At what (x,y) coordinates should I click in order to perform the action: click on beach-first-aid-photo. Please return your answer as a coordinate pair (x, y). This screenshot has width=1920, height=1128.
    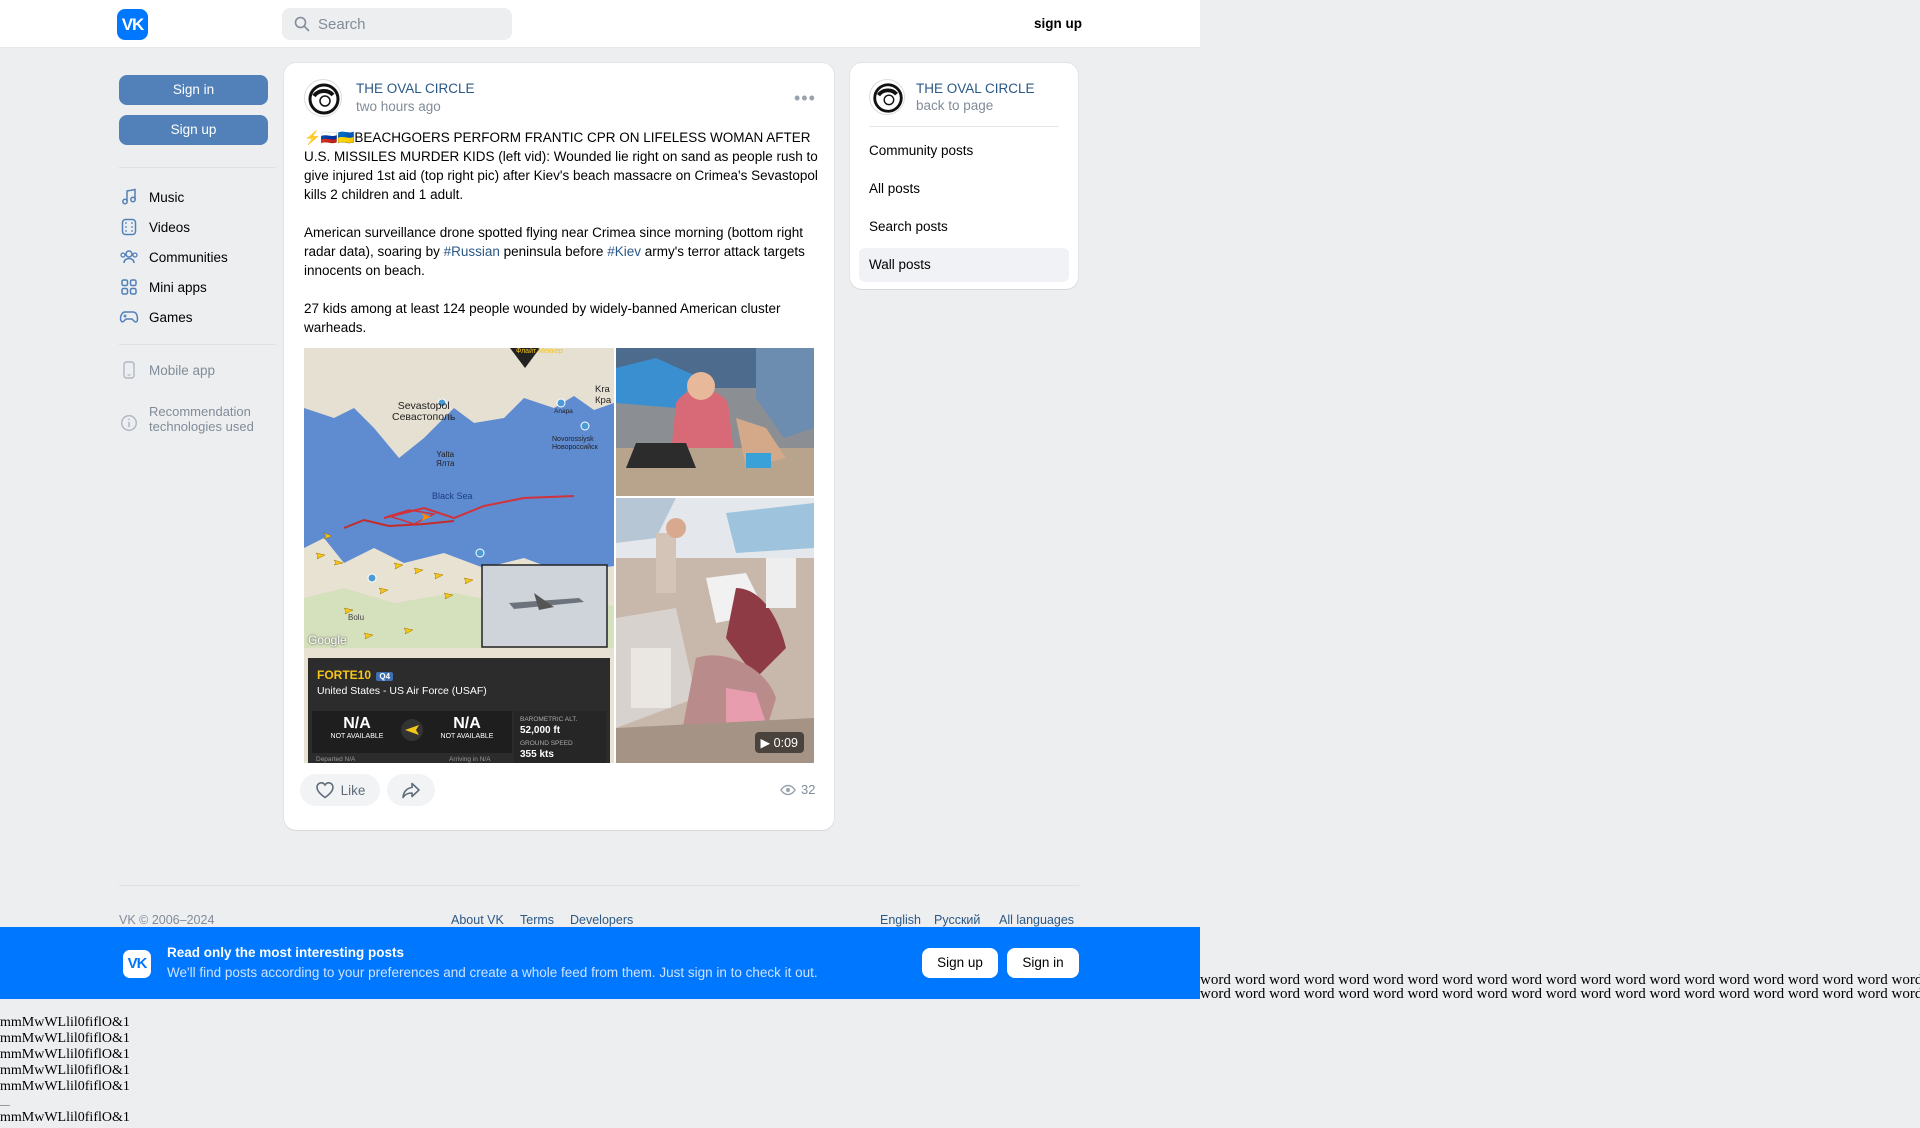
    Looking at the image, I should click on (715, 422).